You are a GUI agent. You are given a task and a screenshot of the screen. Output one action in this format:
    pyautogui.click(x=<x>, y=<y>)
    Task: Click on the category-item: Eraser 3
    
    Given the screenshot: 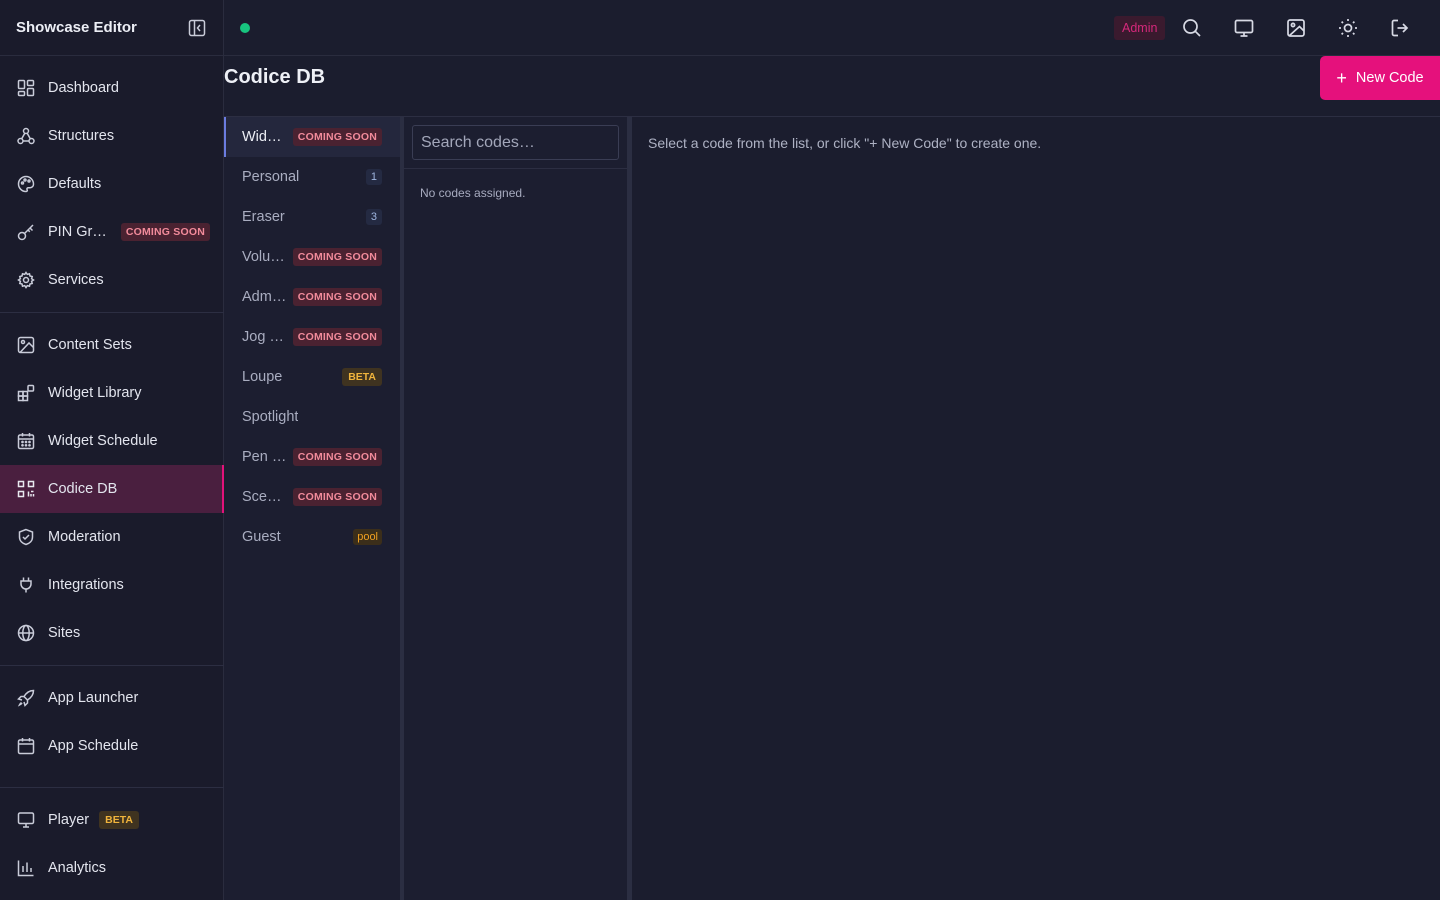 What is the action you would take?
    pyautogui.click(x=312, y=217)
    